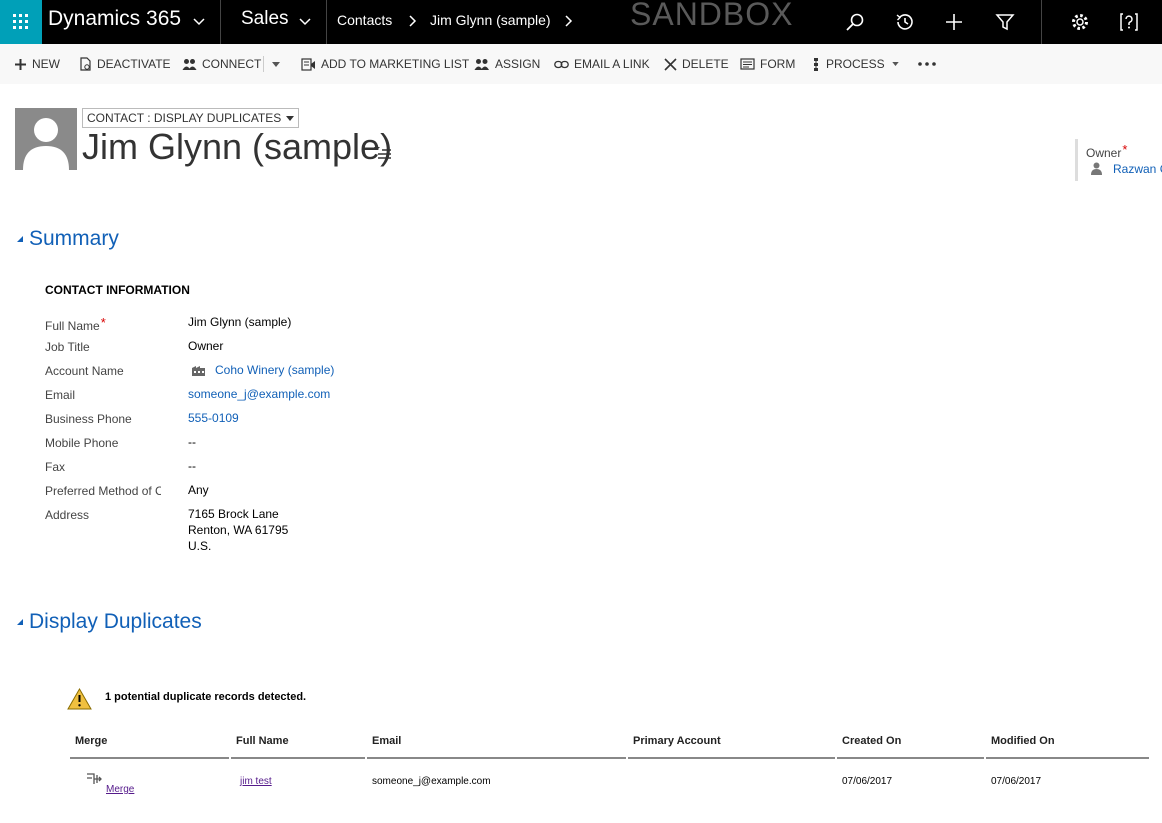 Image resolution: width=1162 pixels, height=823 pixels. What do you see at coordinates (198, 371) in the screenshot?
I see `account-icon` at bounding box center [198, 371].